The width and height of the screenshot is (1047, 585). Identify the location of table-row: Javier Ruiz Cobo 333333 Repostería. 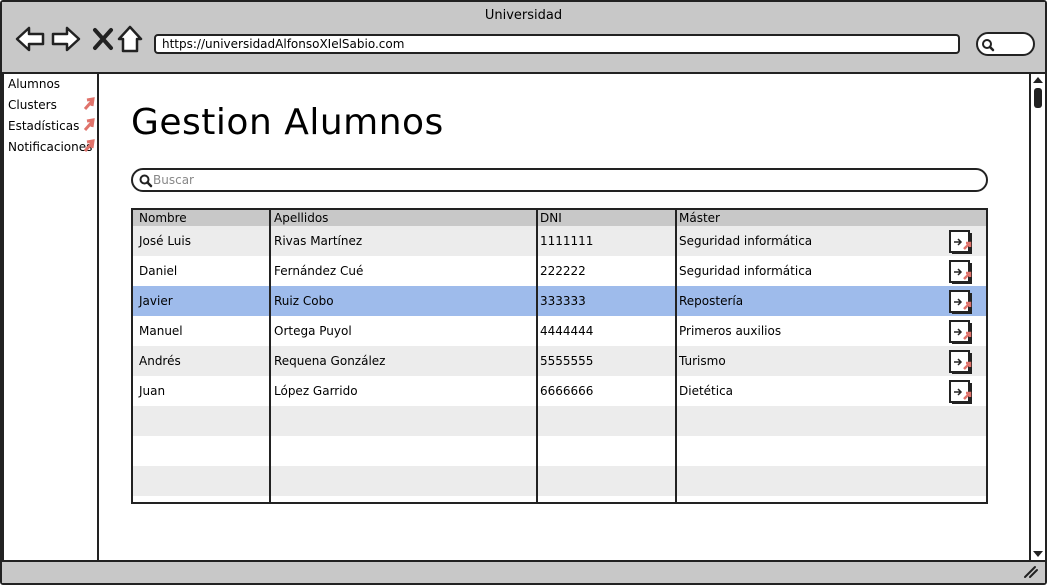
(559, 301).